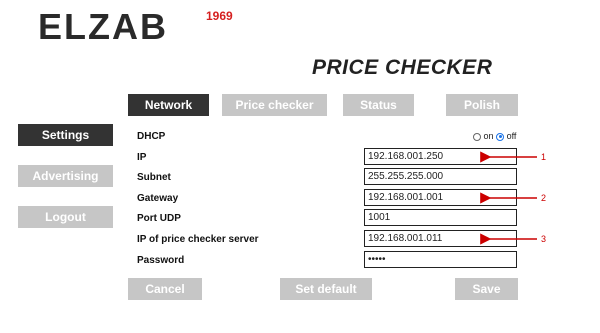  I want to click on ip-field: 192.168.001.250, so click(440, 156).